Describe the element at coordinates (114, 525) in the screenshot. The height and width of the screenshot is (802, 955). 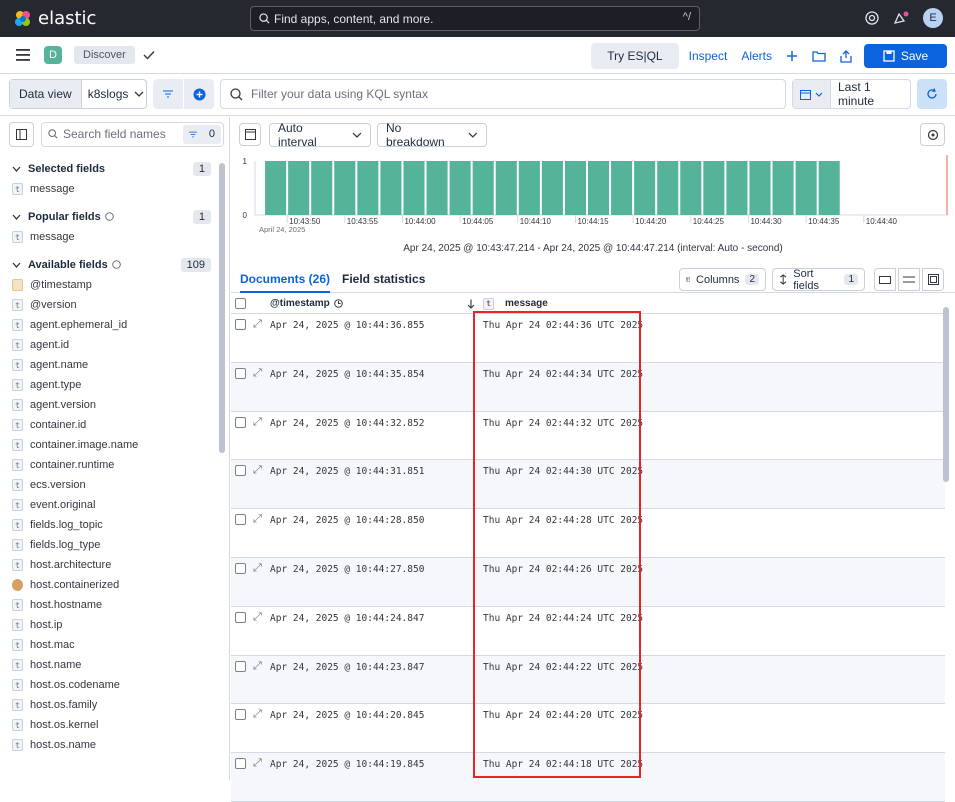
I see `field-item: t fields.log_topic` at that location.